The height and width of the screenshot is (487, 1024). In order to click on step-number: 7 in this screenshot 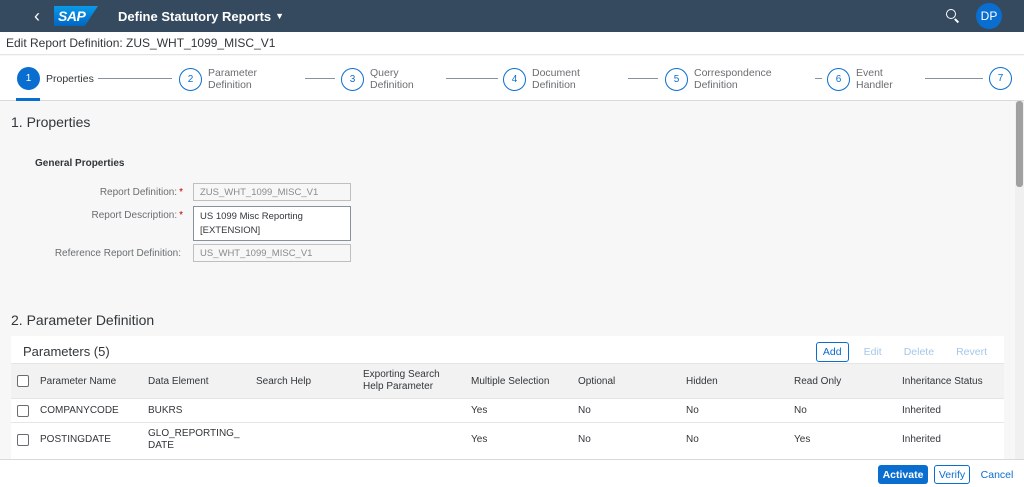, I will do `click(1000, 78)`.